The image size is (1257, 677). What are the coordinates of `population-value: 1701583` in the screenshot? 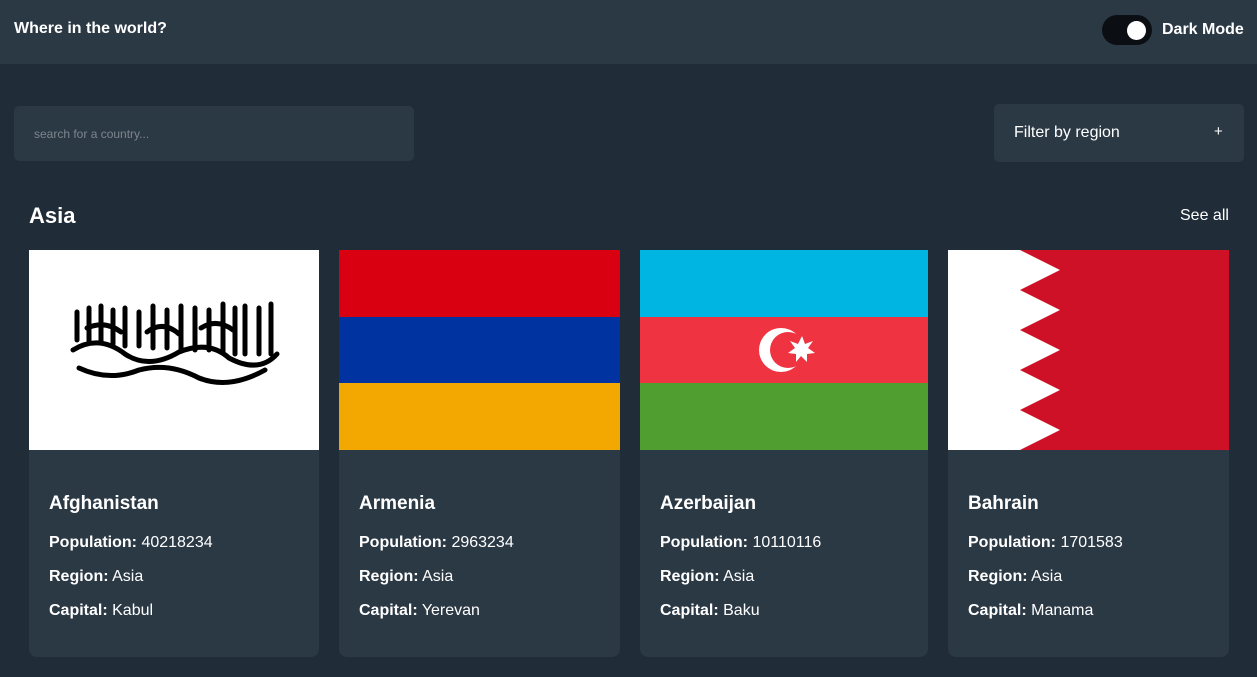 It's located at (1091, 542).